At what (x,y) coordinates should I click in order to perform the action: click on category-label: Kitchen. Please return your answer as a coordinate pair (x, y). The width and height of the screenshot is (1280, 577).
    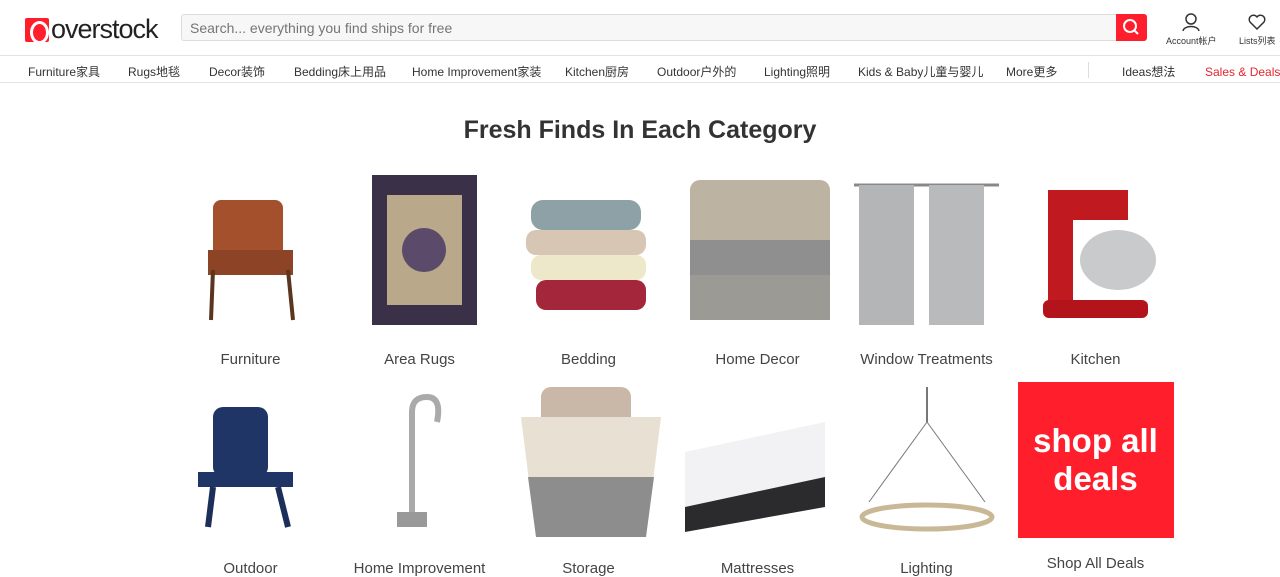
    Looking at the image, I should click on (1095, 359).